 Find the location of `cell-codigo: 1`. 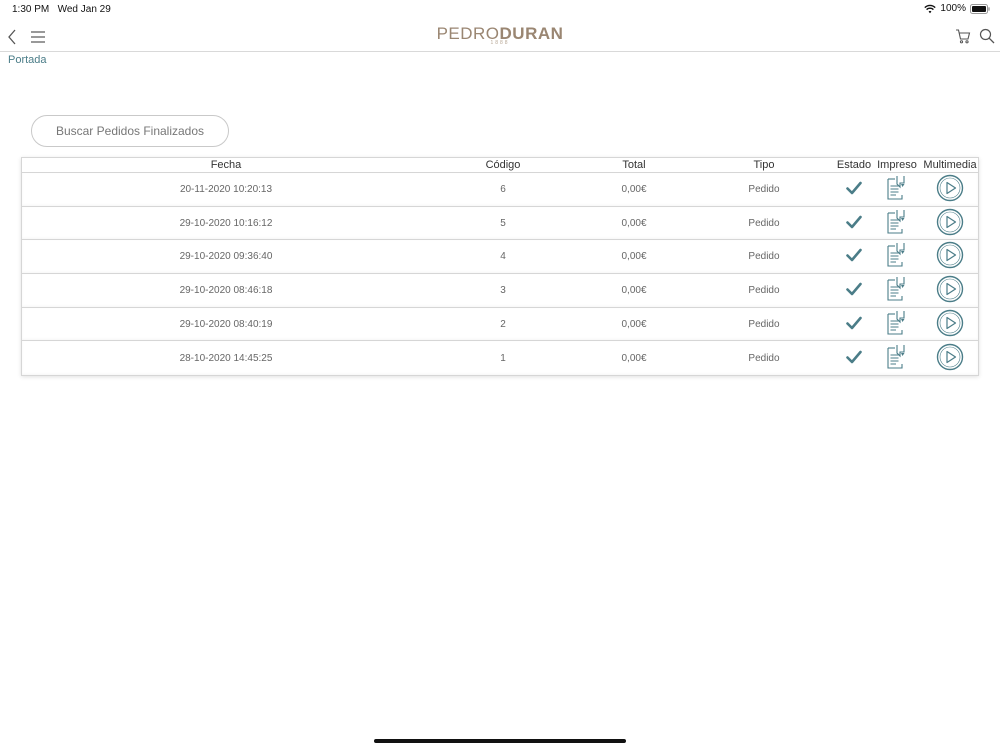

cell-codigo: 1 is located at coordinates (503, 358).